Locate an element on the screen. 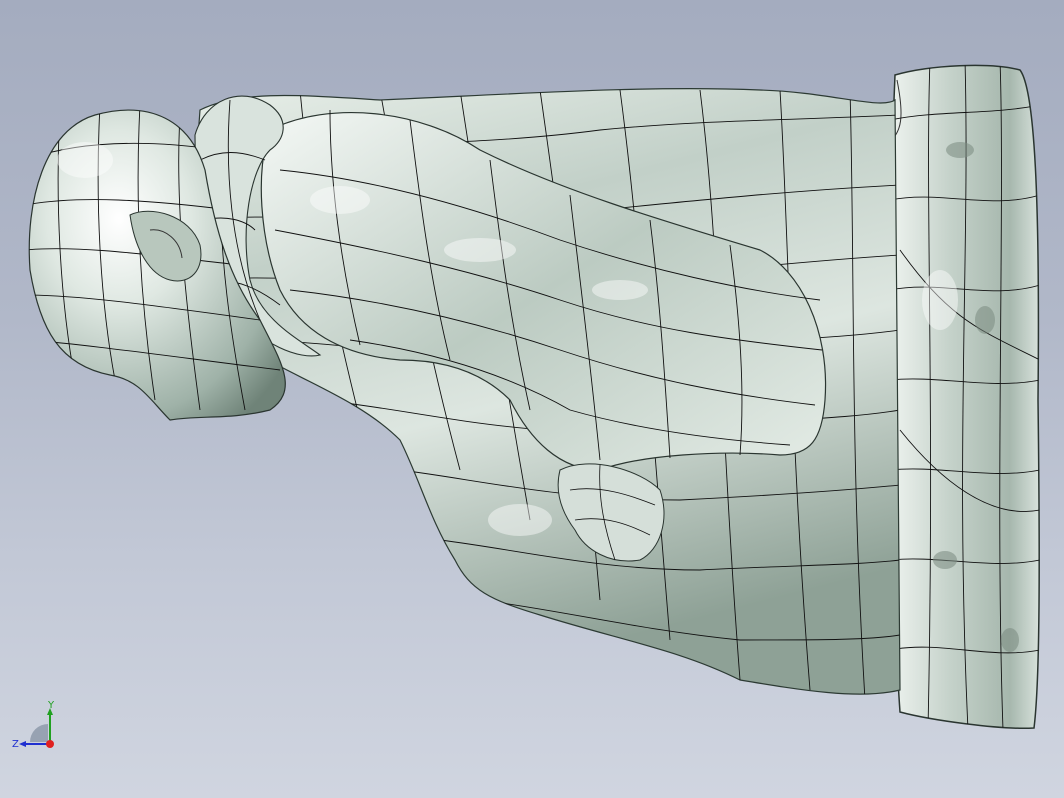  axis-triad: Y Z is located at coordinates (33, 725).